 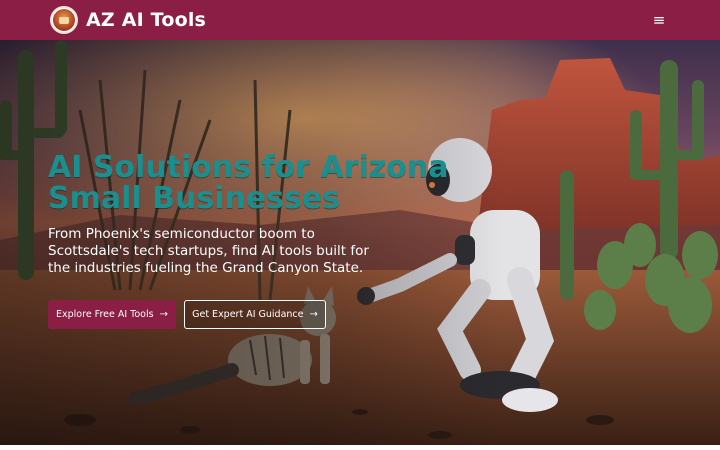 I want to click on site-header: AZ AI Tools ≡, so click(x=360, y=20).